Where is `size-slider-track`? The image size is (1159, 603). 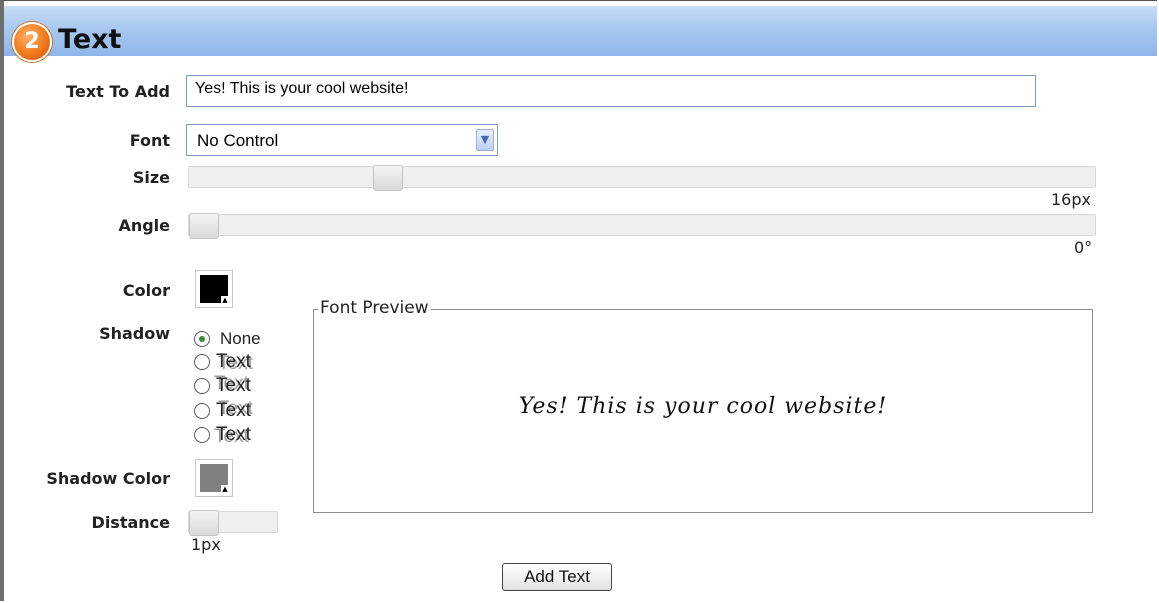 size-slider-track is located at coordinates (642, 178).